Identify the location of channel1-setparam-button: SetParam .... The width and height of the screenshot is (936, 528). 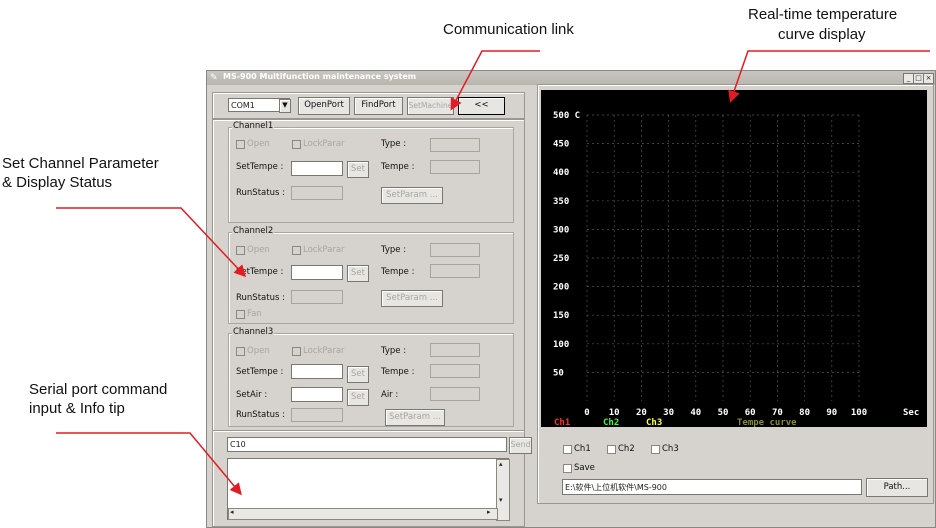
(412, 195).